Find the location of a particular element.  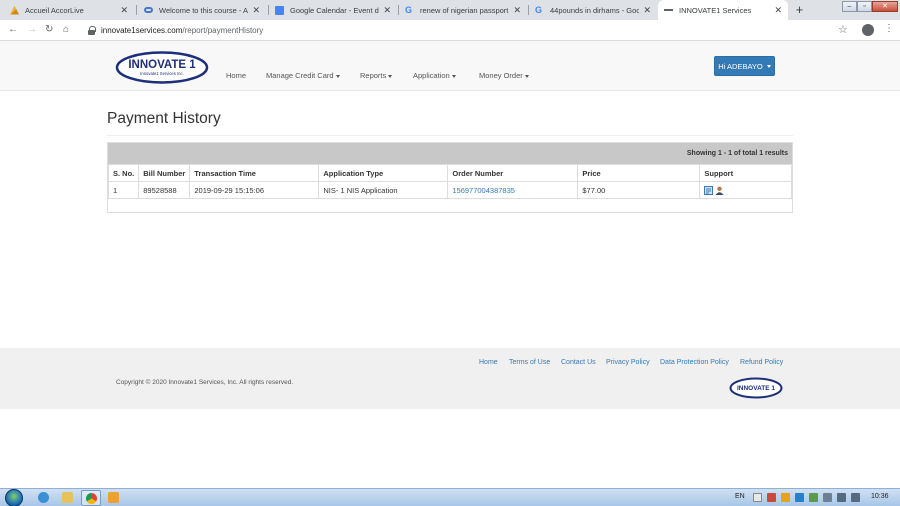

start-button-icon is located at coordinates (14, 497).